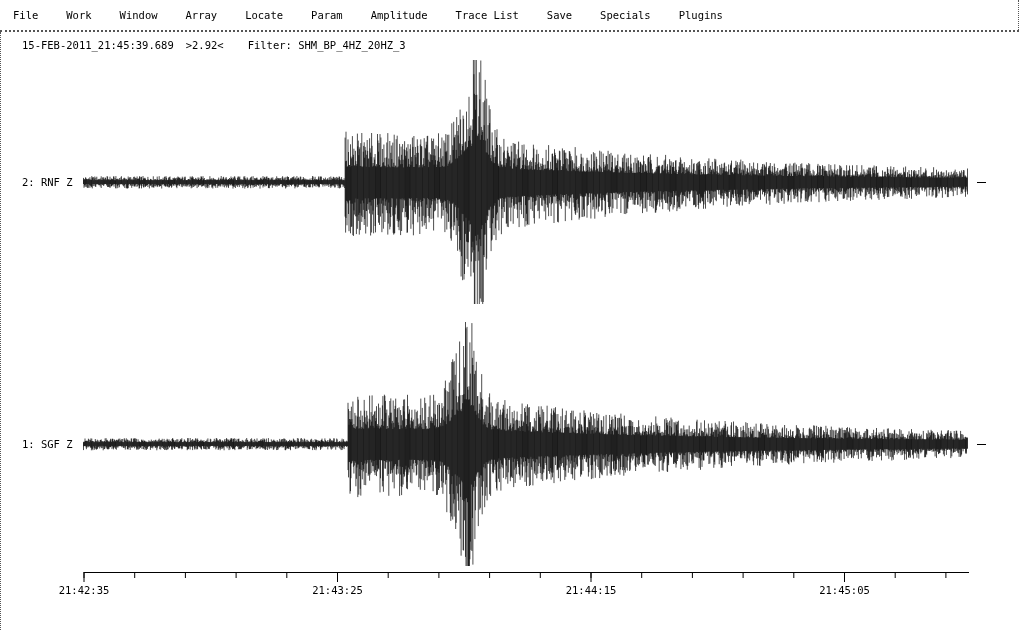 The height and width of the screenshot is (630, 1019). I want to click on menu-item: Locate, so click(264, 15).